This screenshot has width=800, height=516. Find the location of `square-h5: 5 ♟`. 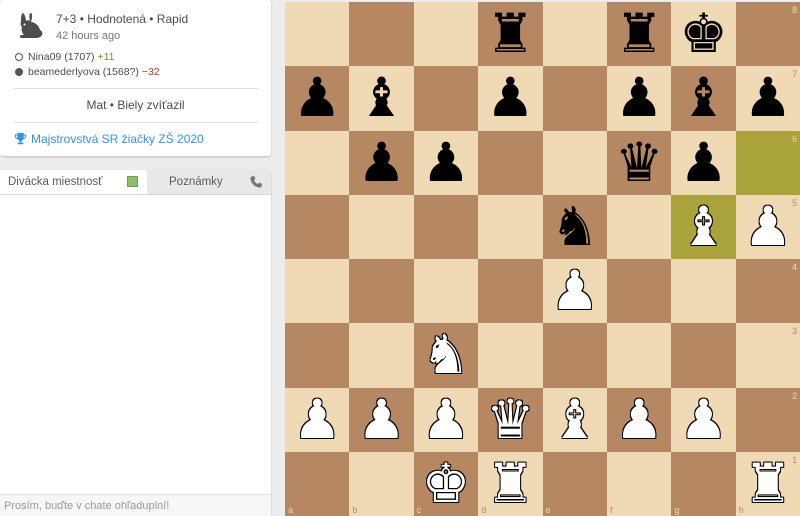

square-h5: 5 ♟ is located at coordinates (767, 226).